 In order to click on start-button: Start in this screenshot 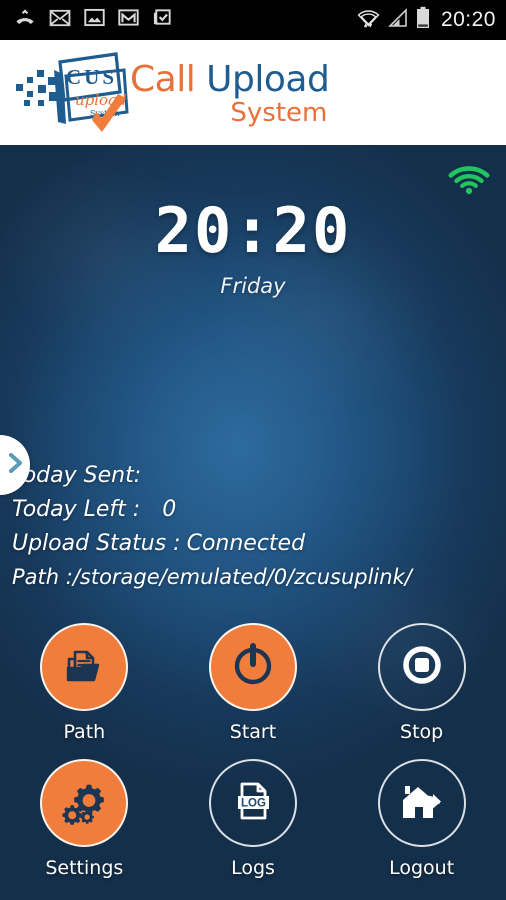, I will do `click(253, 683)`.